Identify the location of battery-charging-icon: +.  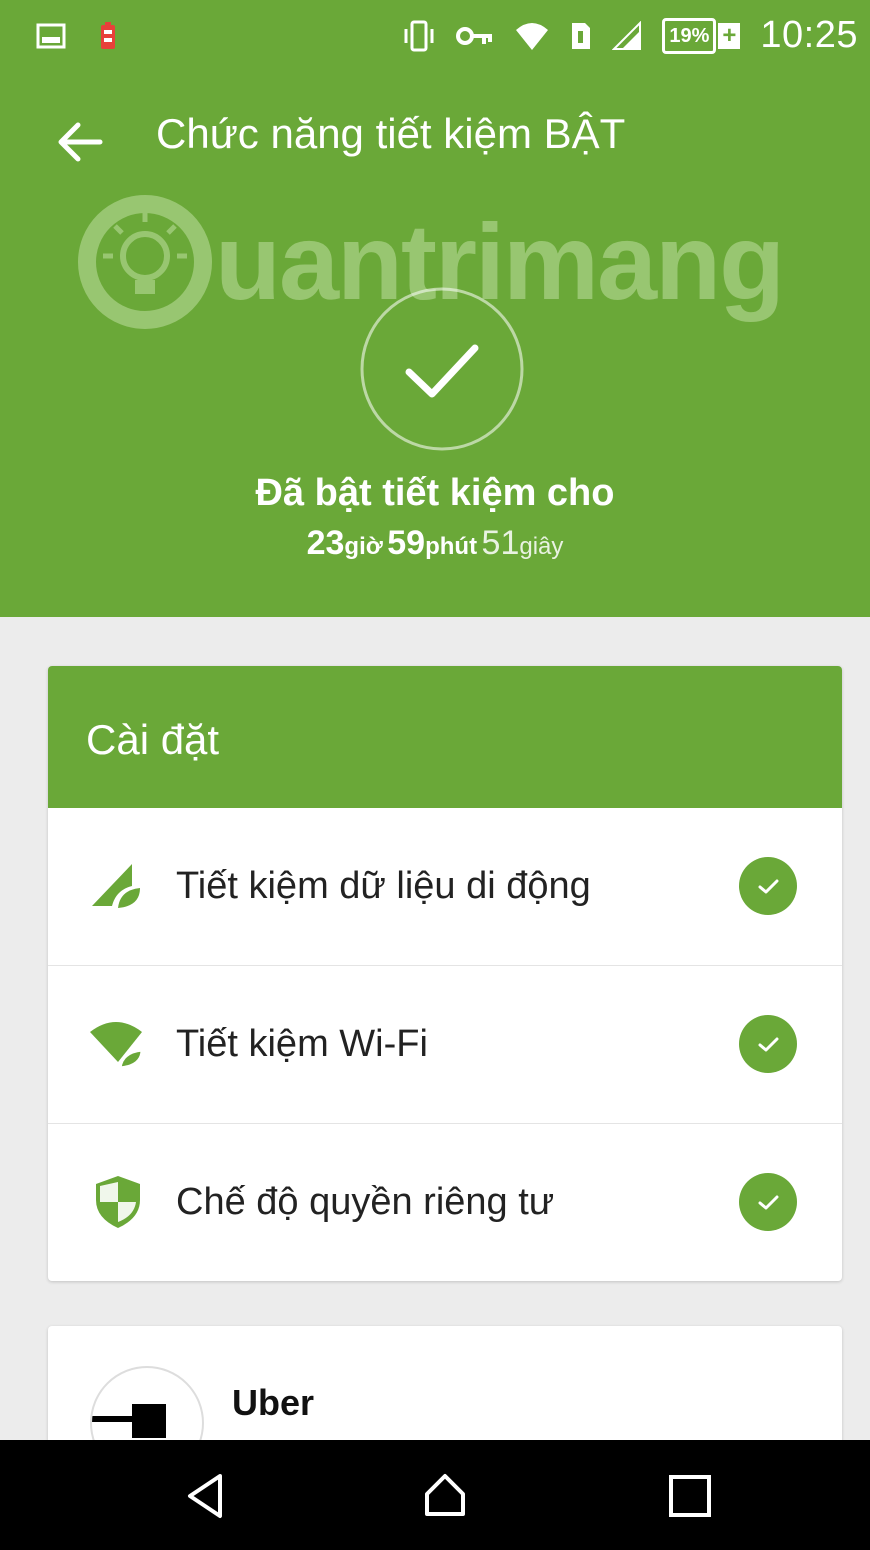
(729, 35).